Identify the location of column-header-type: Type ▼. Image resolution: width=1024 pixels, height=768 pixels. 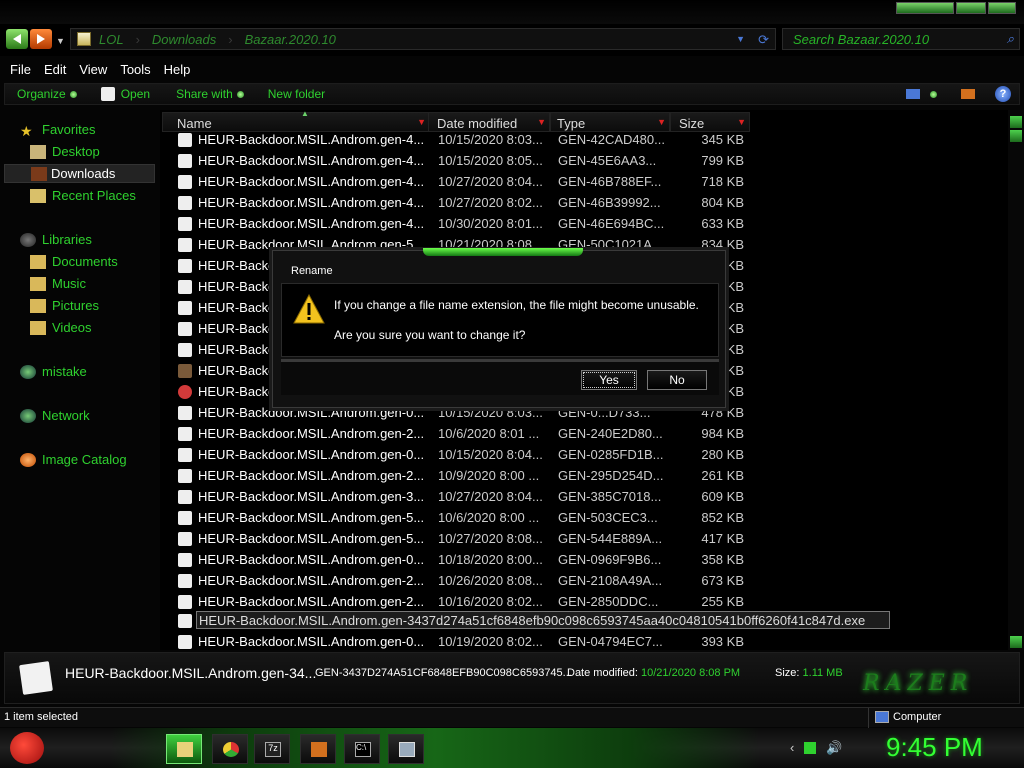
(610, 122).